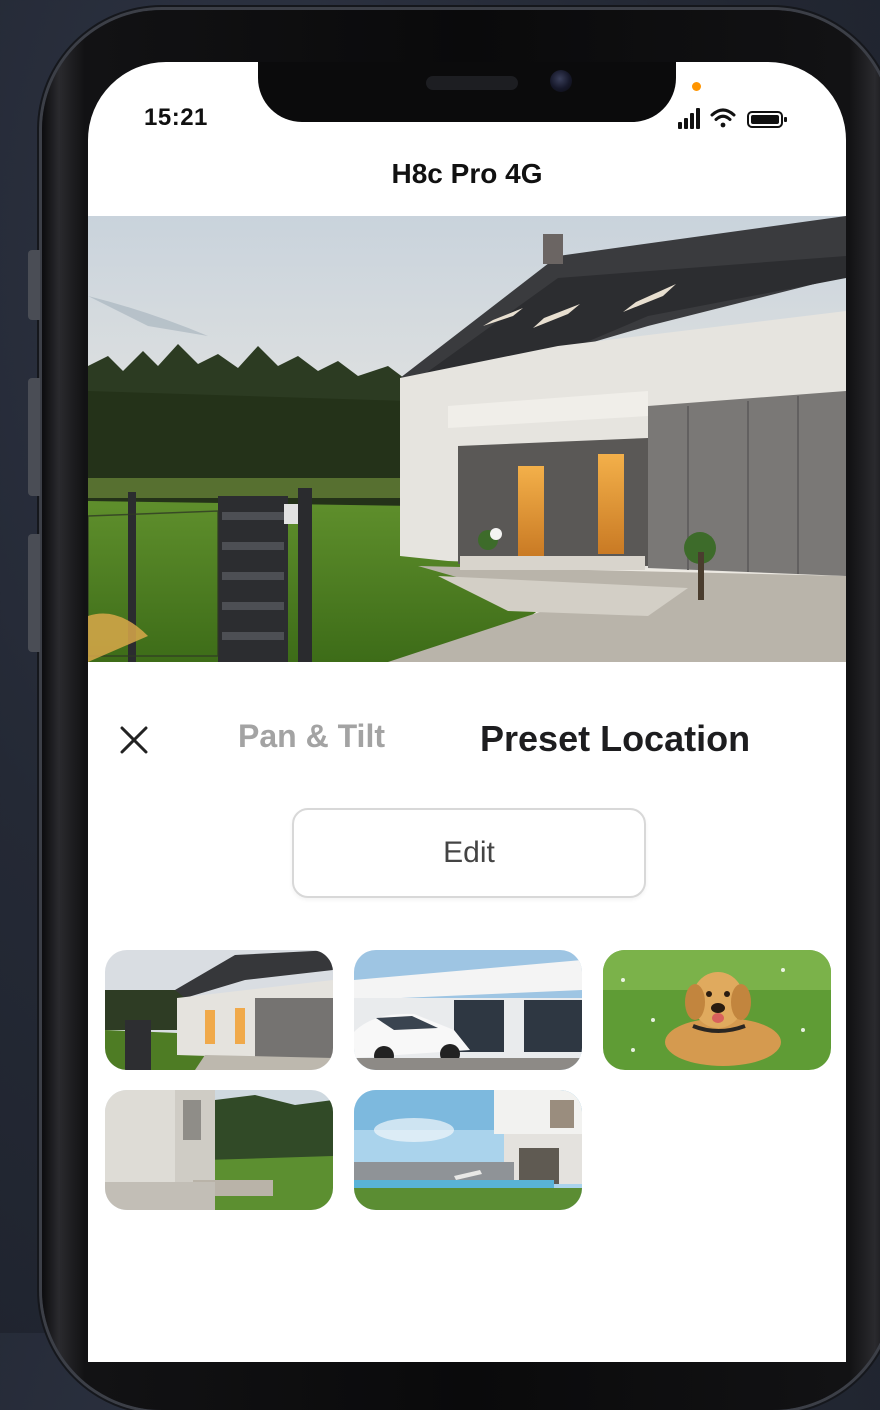 This screenshot has width=880, height=1410. I want to click on preset-image-house-with-gate, so click(219, 1010).